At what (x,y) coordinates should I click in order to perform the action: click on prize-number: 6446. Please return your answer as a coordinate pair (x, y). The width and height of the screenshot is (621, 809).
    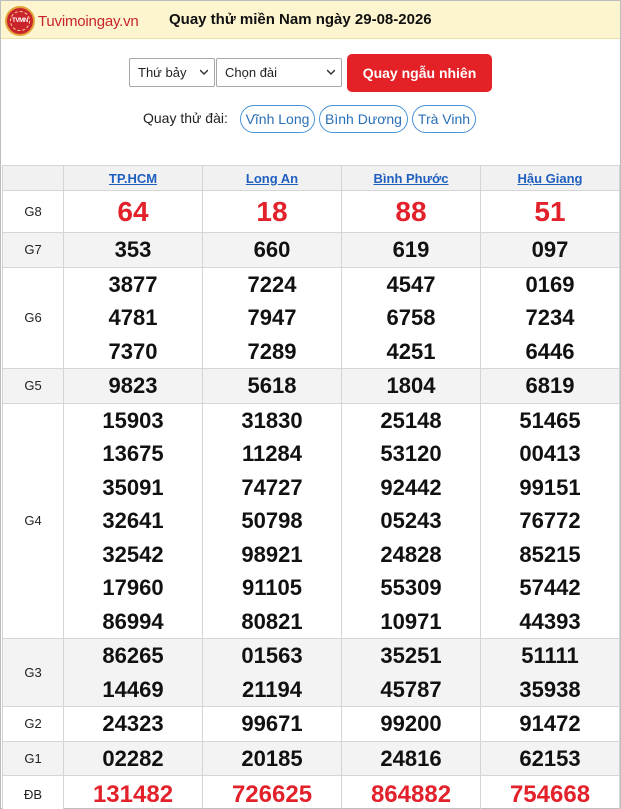
    Looking at the image, I should click on (550, 351).